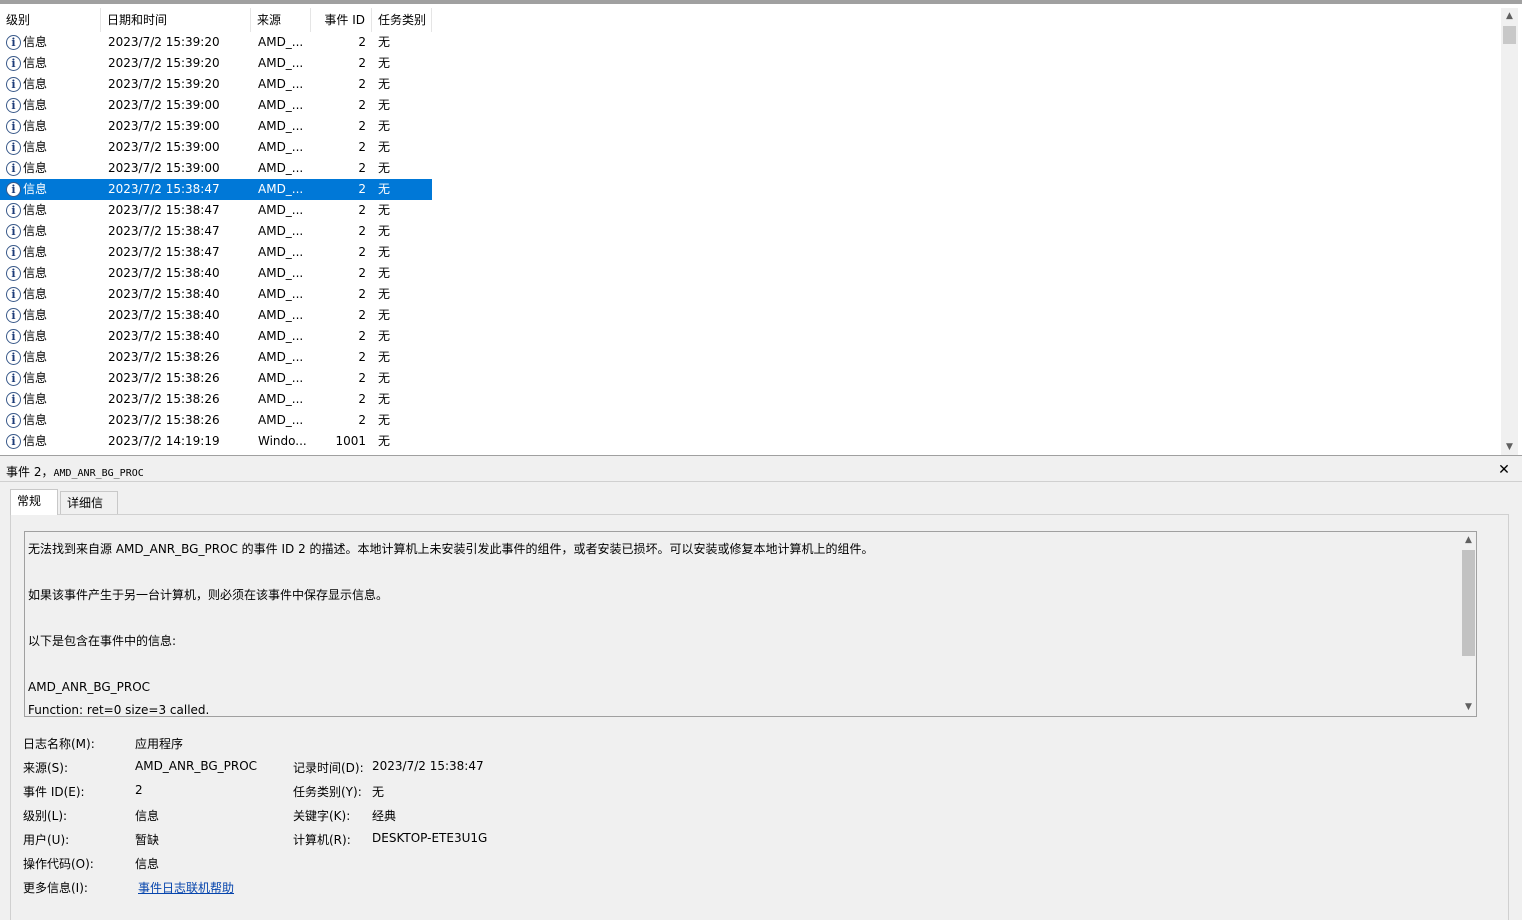 Image resolution: width=1522 pixels, height=920 pixels. I want to click on description-scrollbar: ▲ ▼, so click(1468, 624).